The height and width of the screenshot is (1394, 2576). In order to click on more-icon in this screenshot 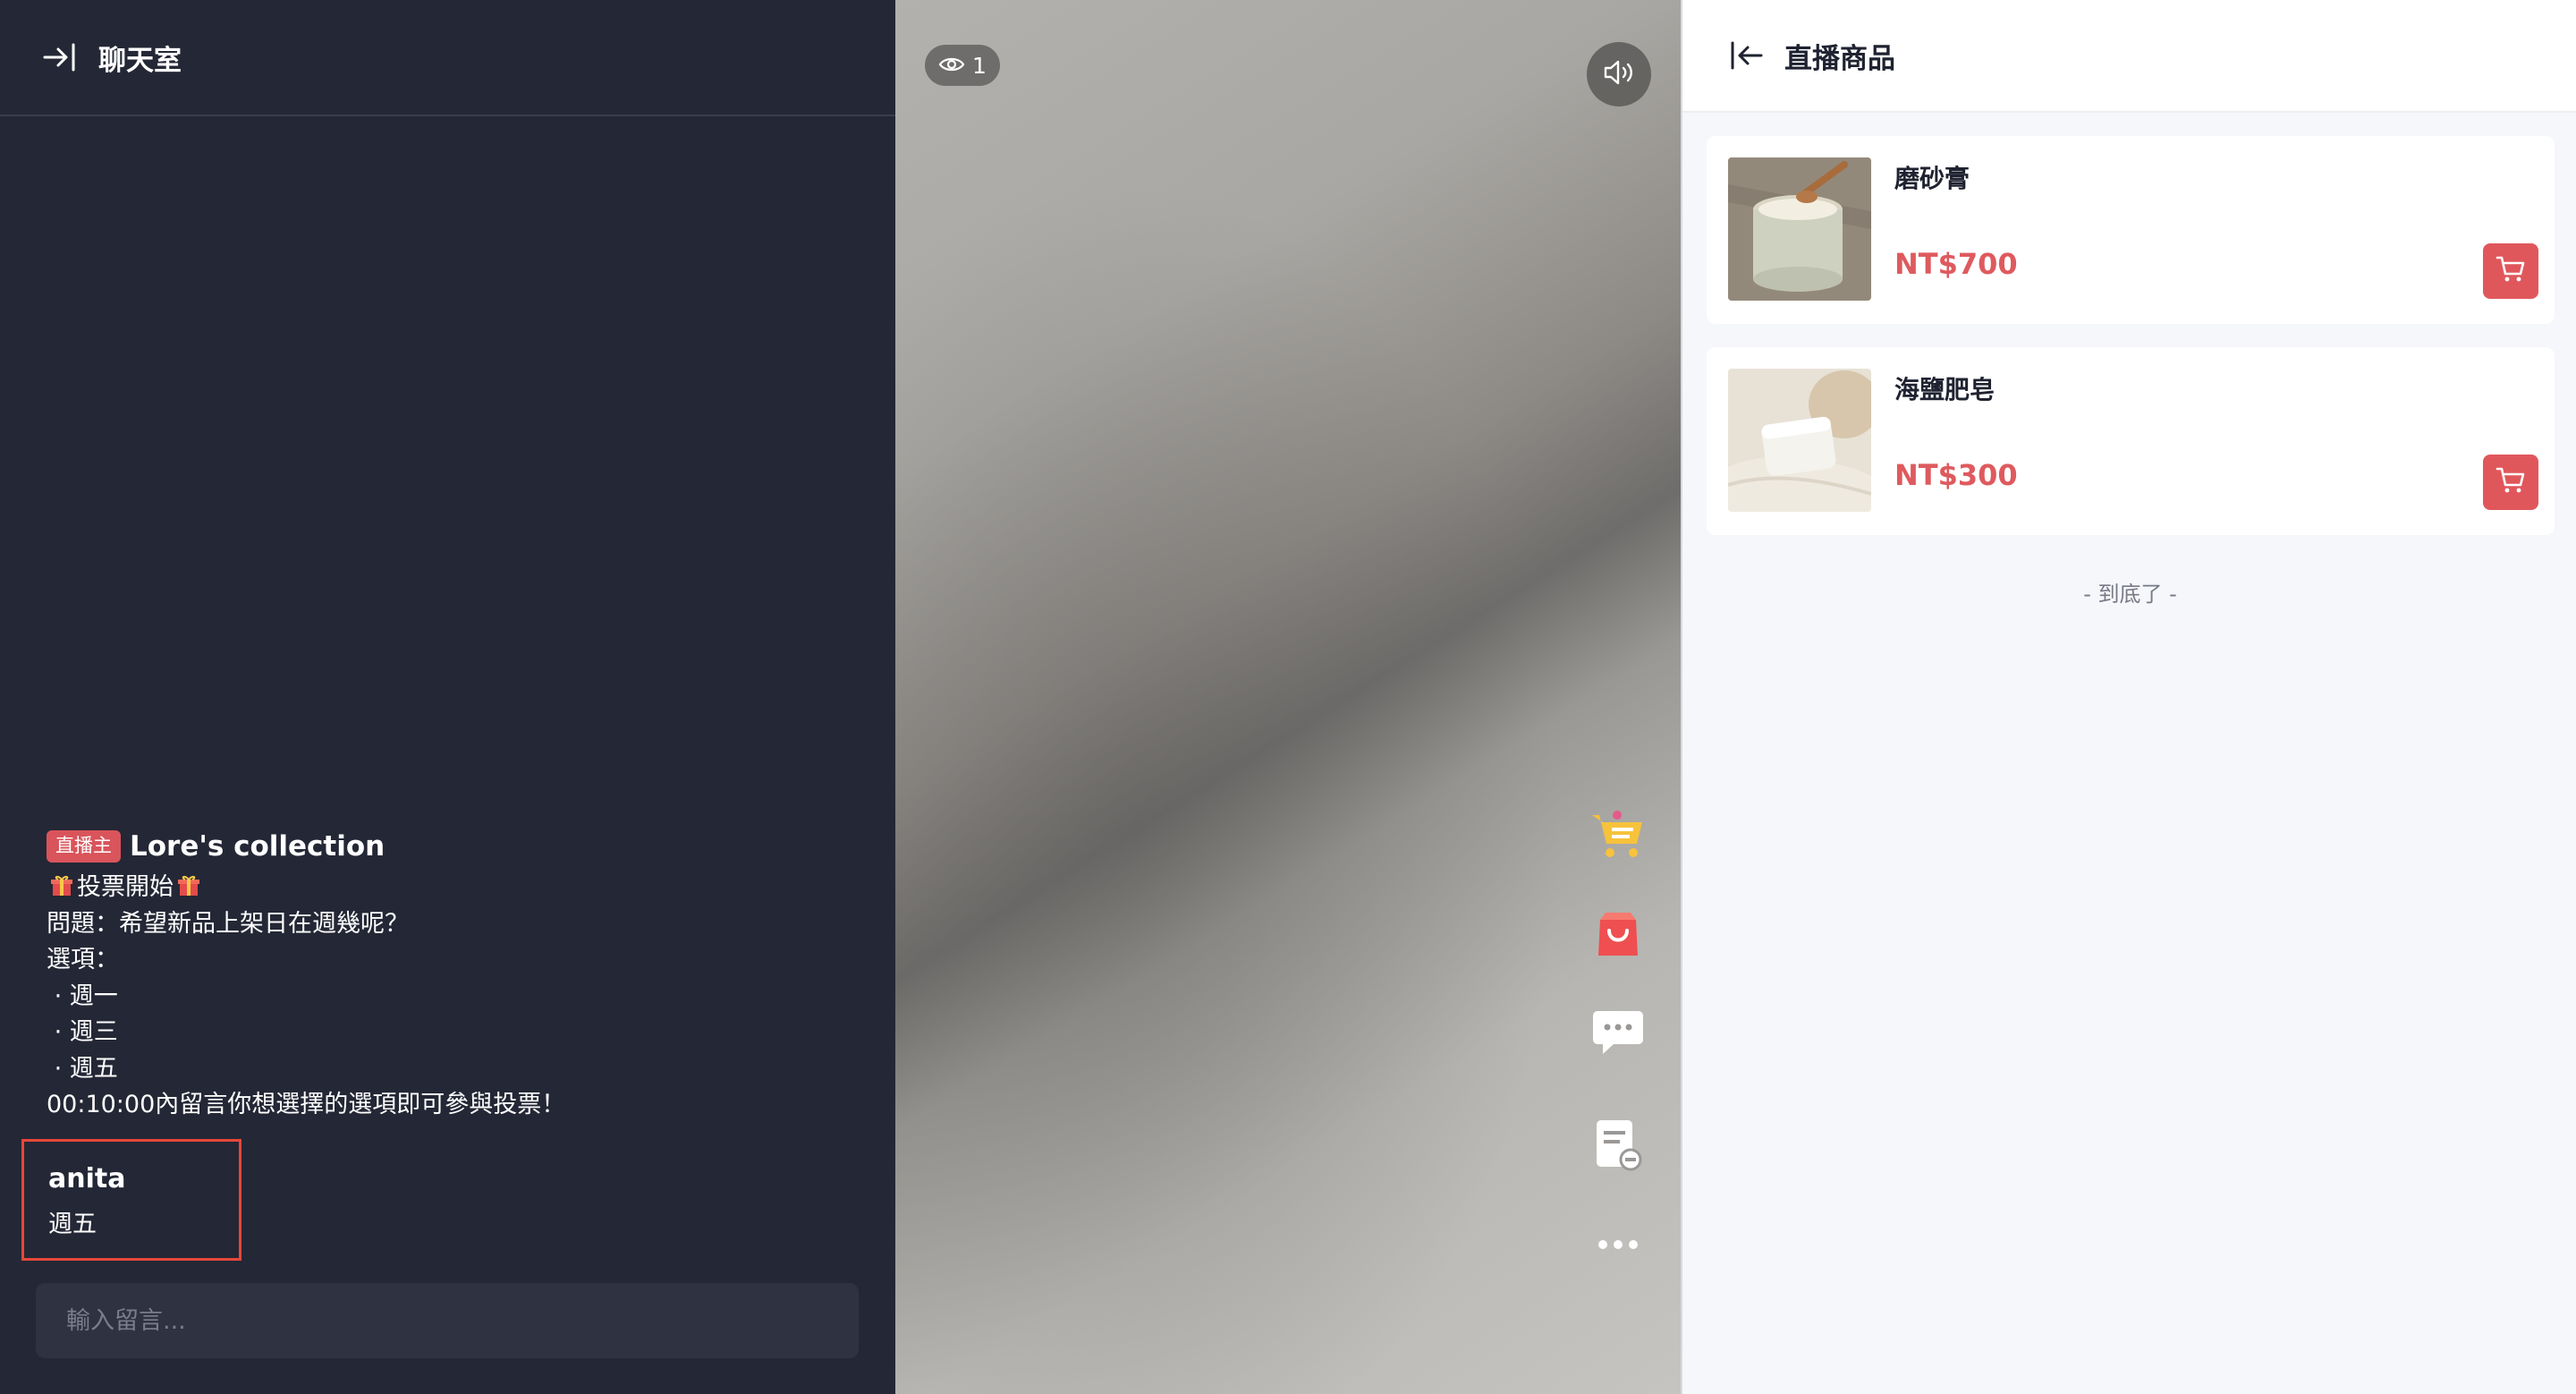, I will do `click(1618, 1251)`.